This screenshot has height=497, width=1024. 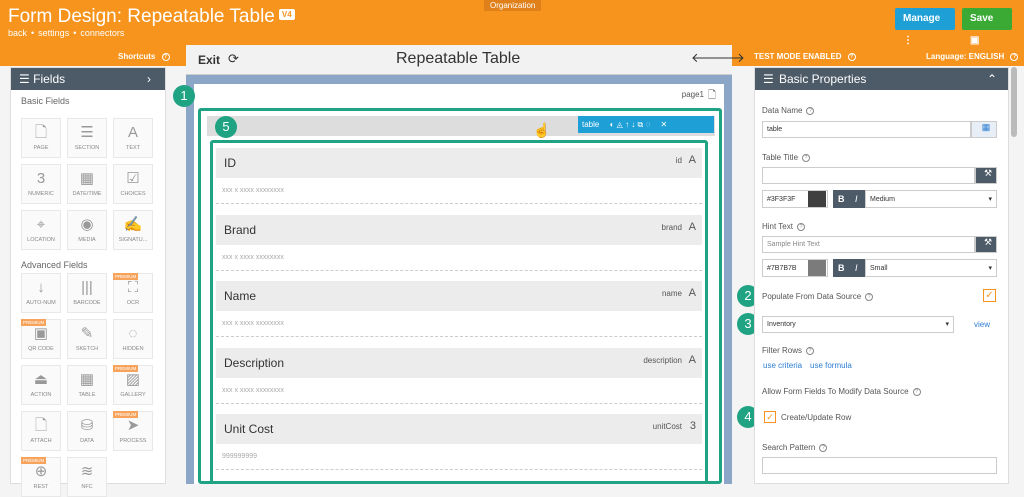 I want to click on organization-tab: Organization, so click(x=513, y=5).